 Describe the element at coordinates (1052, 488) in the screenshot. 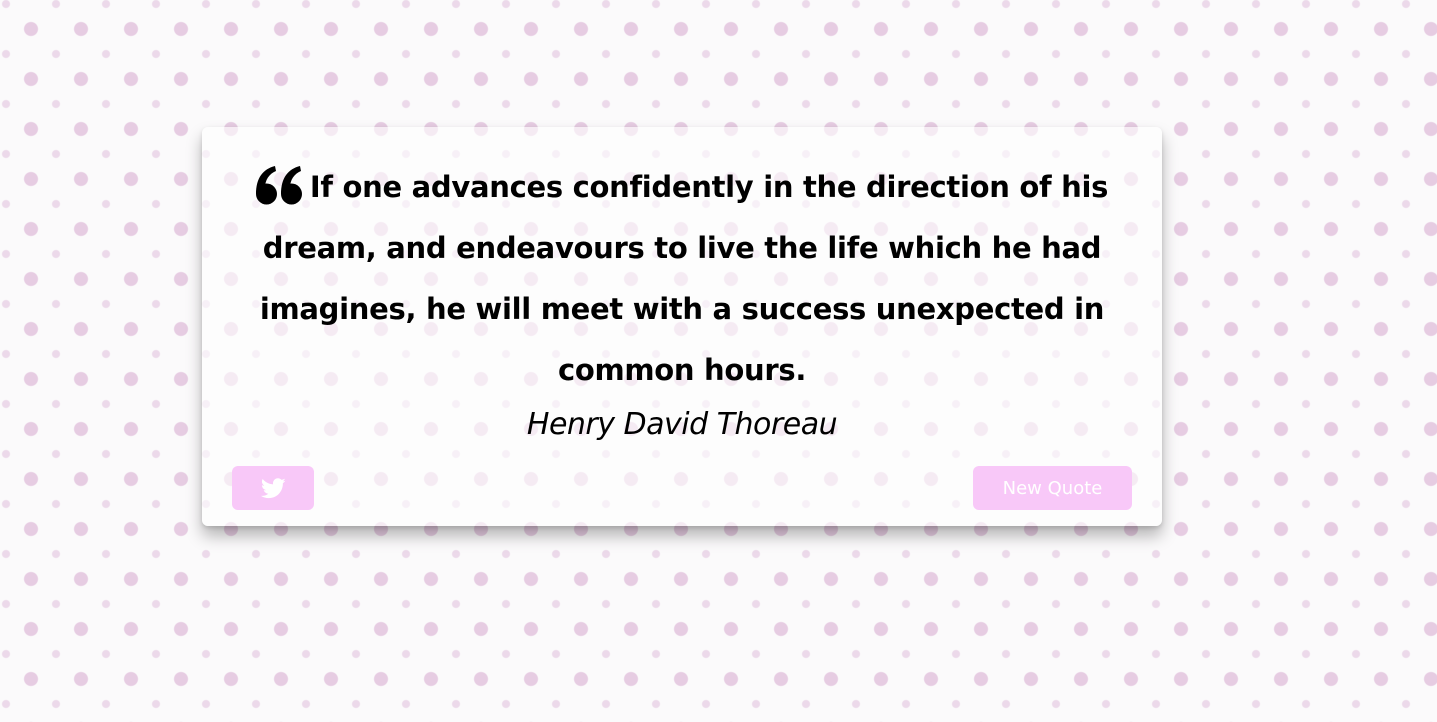

I see `new-quote-button: New Quote` at that location.